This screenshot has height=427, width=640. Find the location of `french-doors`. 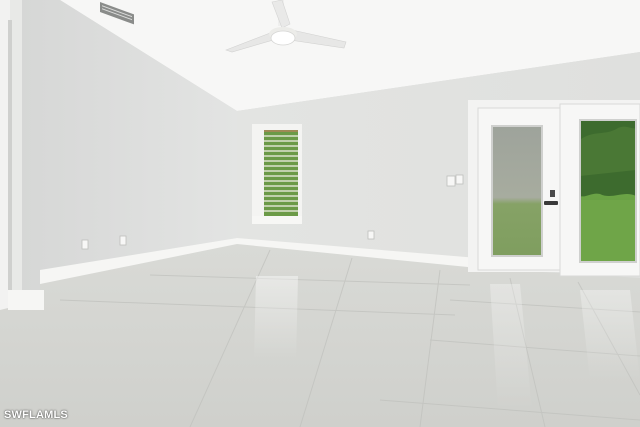

french-doors is located at coordinates (554, 188).